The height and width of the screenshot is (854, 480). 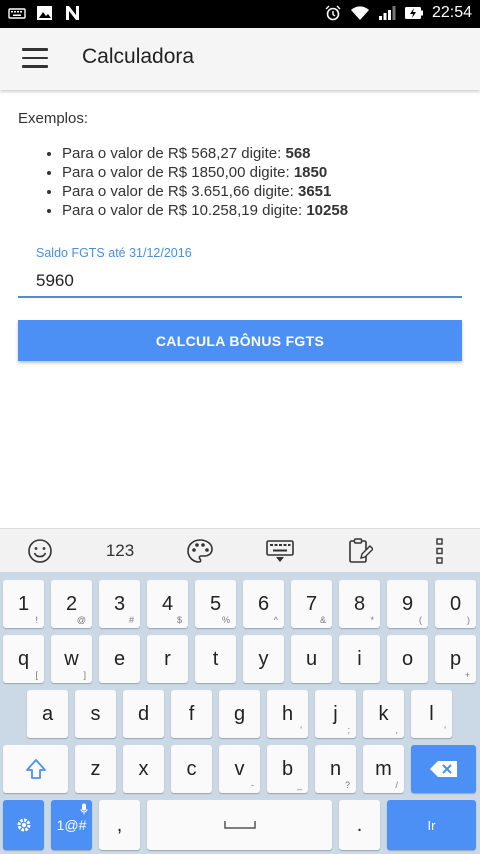 What do you see at coordinates (215, 659) in the screenshot?
I see `key-t: t` at bounding box center [215, 659].